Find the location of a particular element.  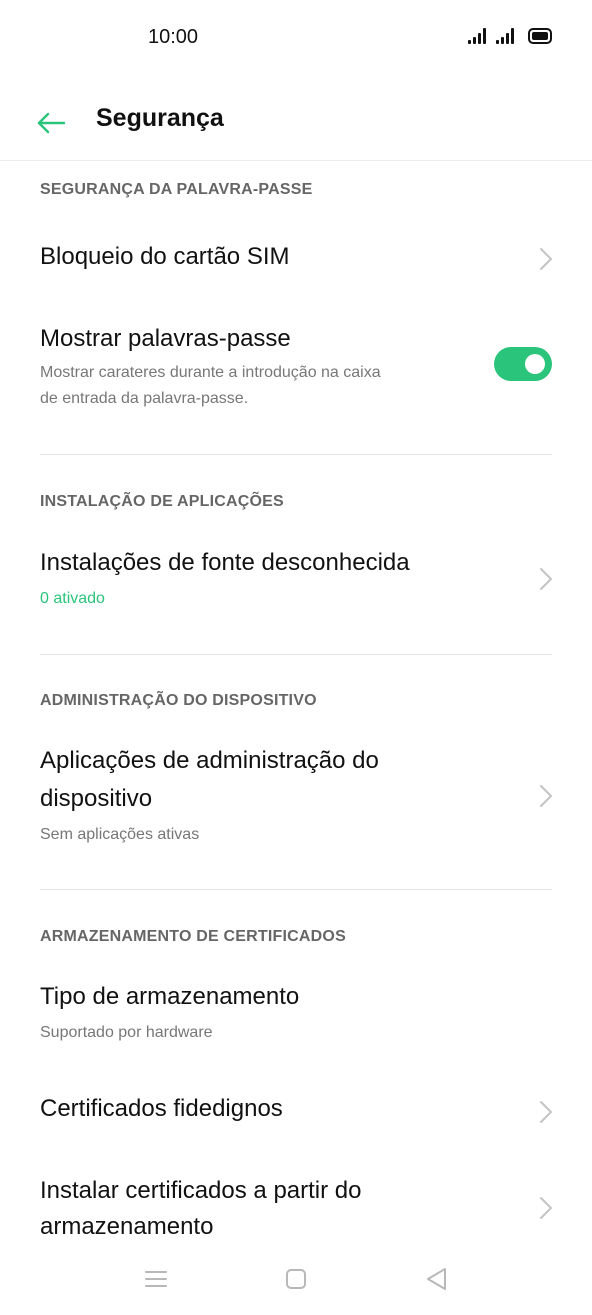

back-button is located at coordinates (51, 123).